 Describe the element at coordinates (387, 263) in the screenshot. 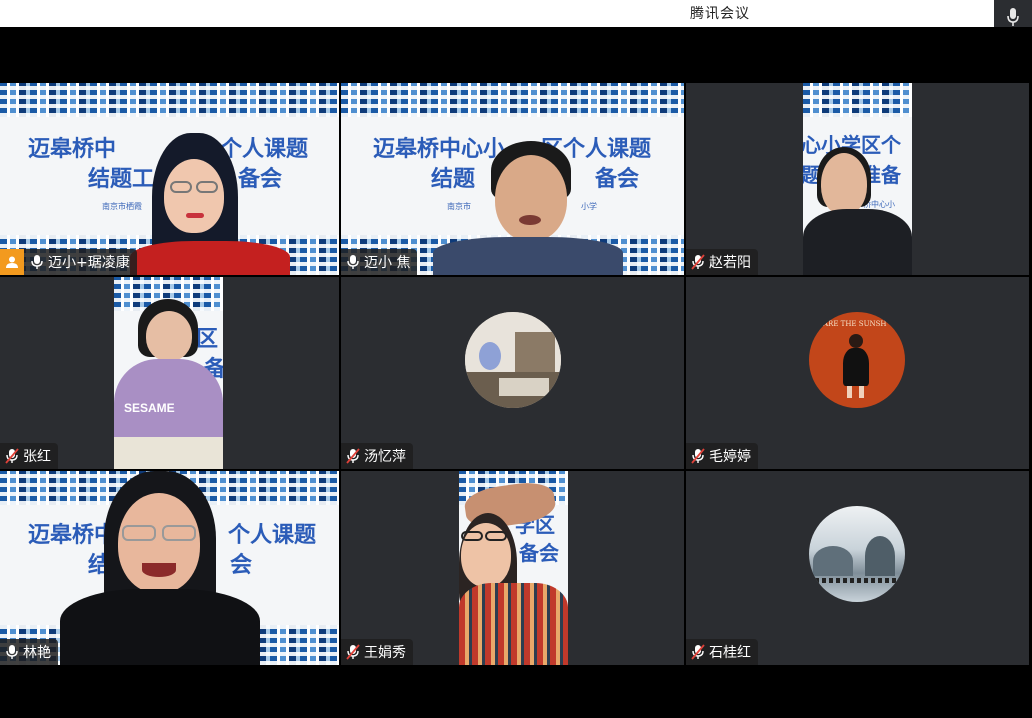

I see `participant-name: 迈小 焦` at that location.